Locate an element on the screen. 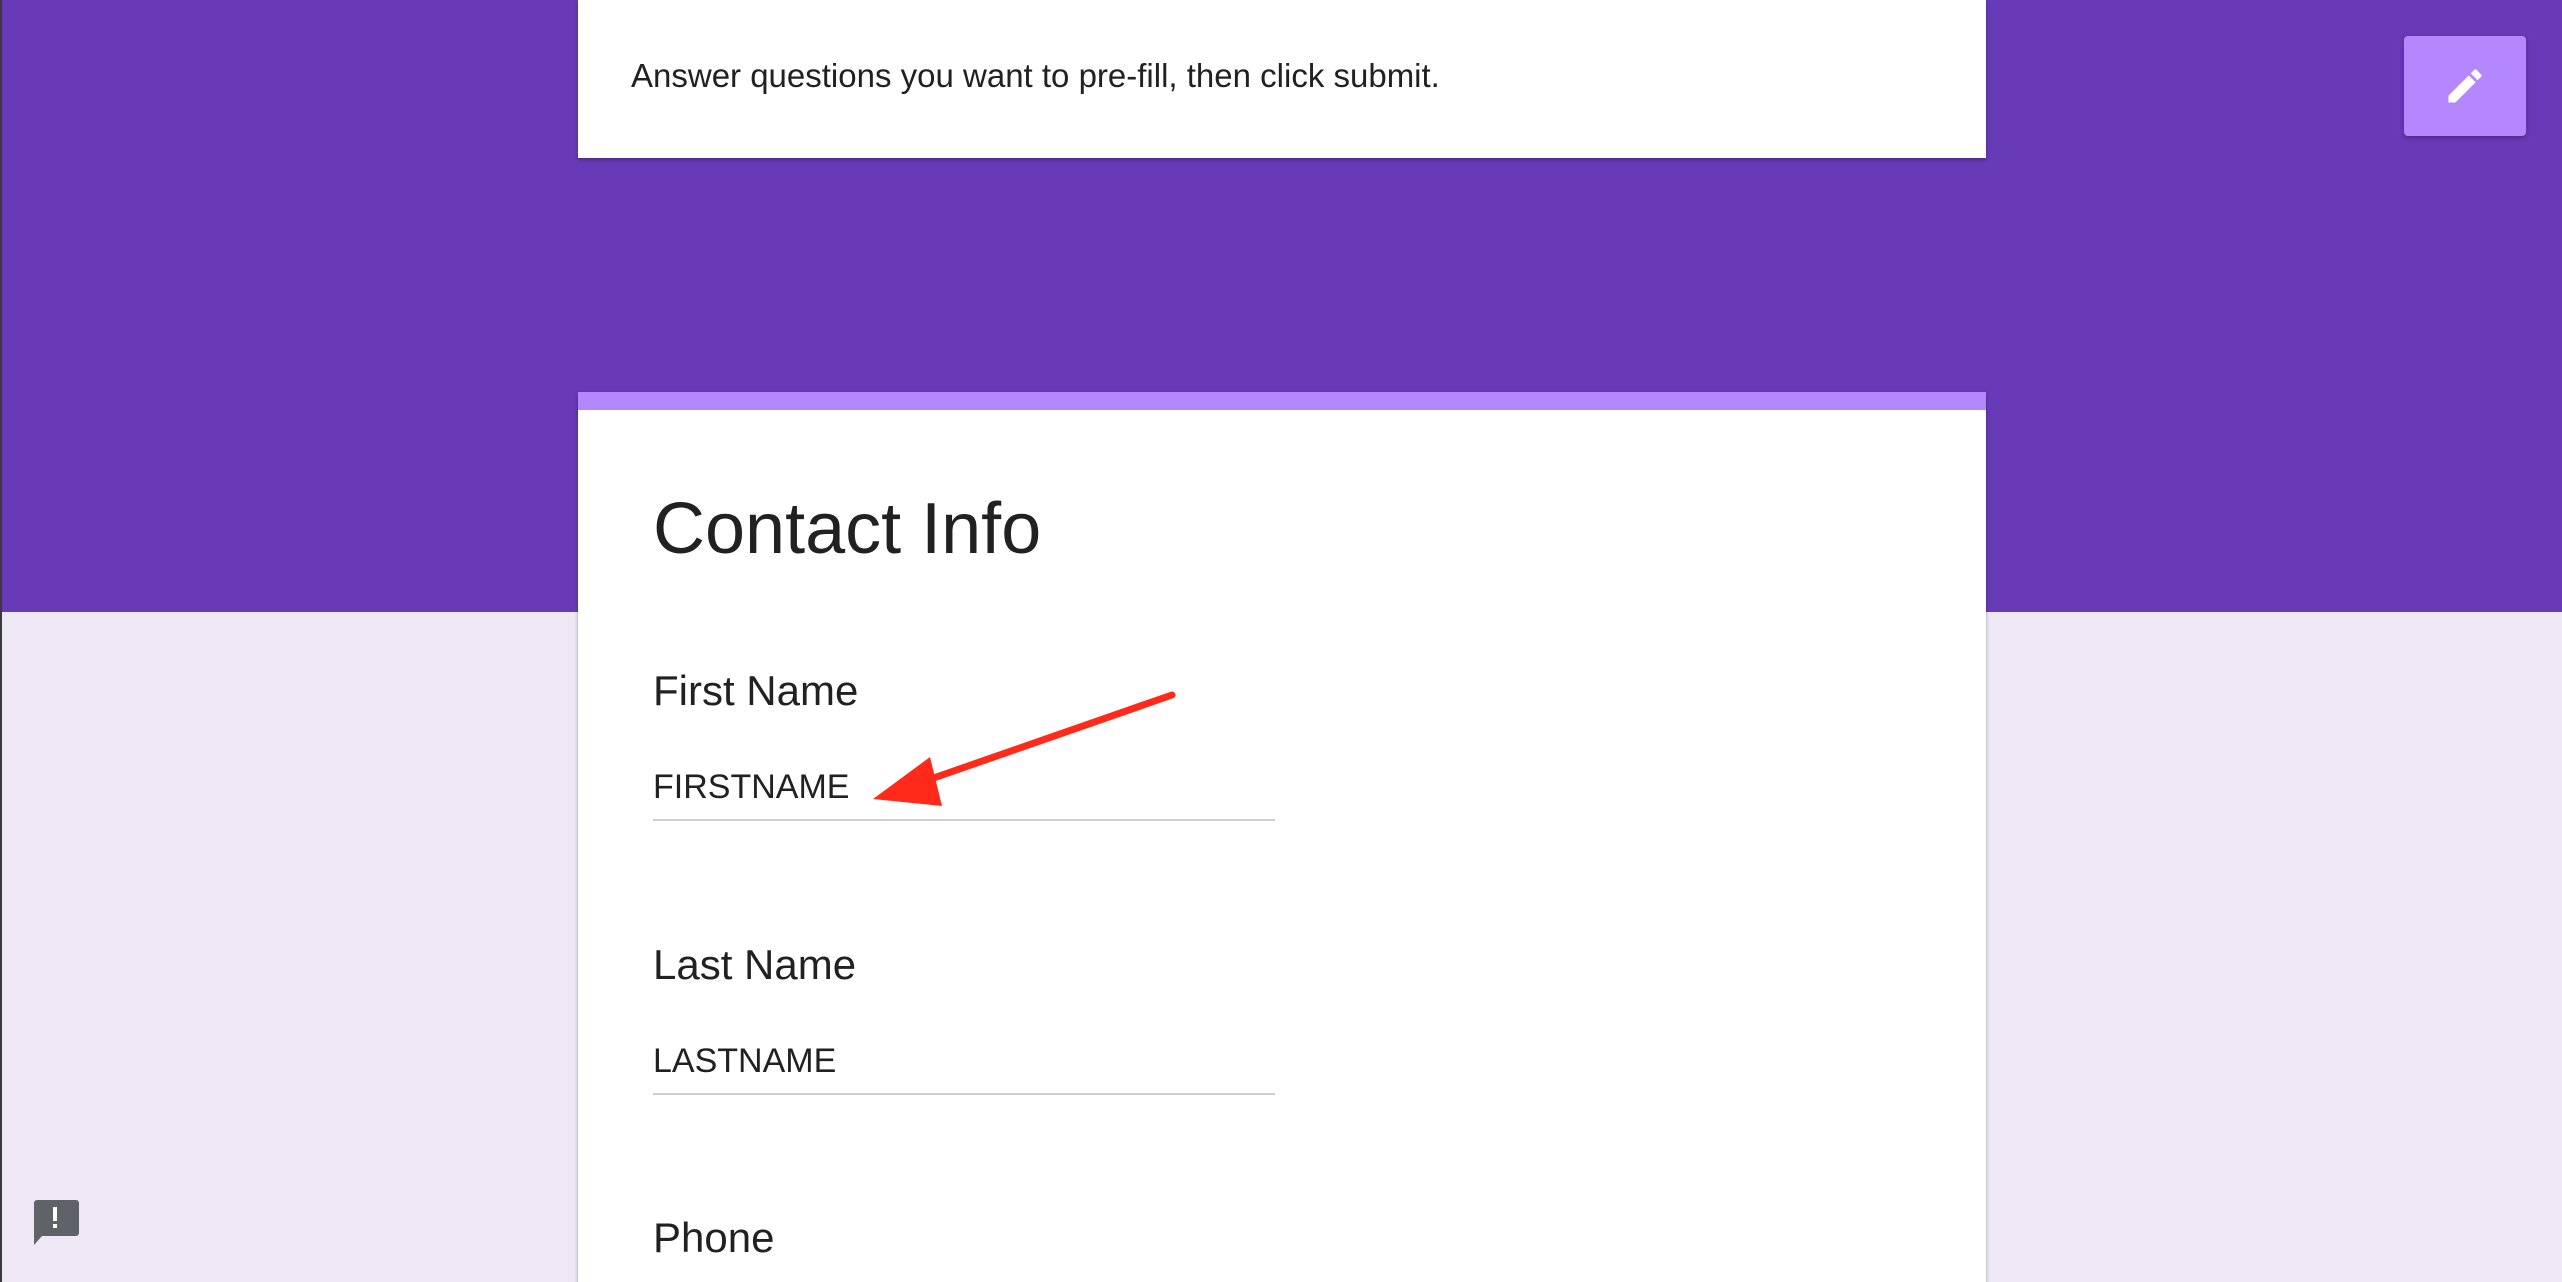 The width and height of the screenshot is (2562, 1282). report-feedback-icon is located at coordinates (56, 1222).